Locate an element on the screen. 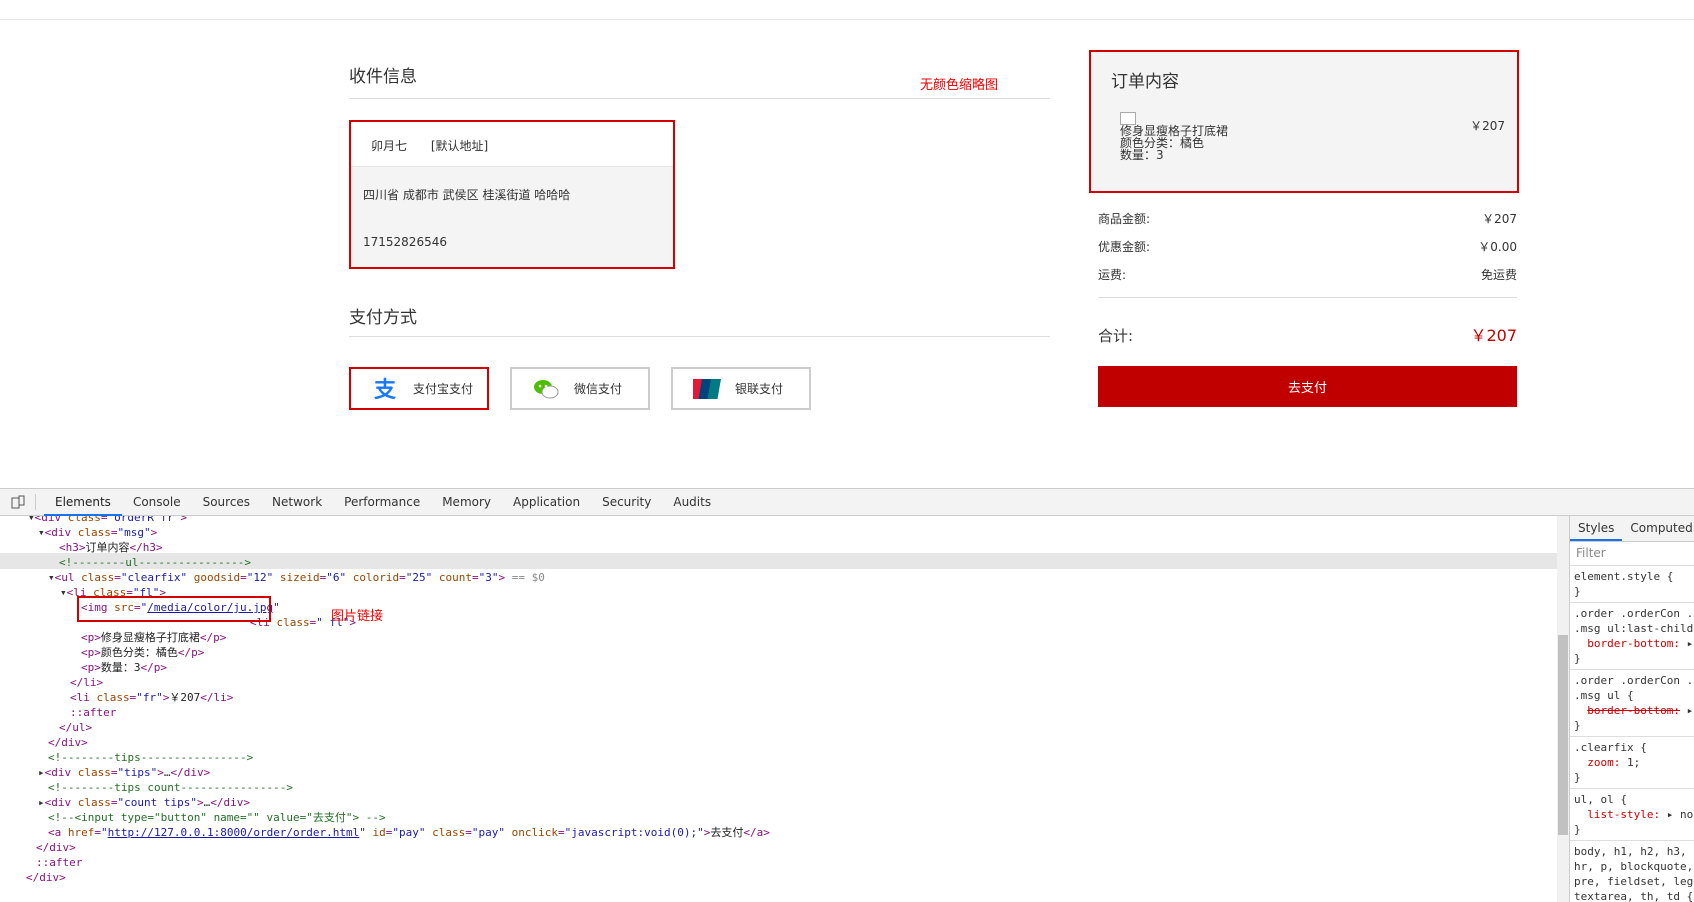 This screenshot has width=1694, height=902. discount-amount-label: 优惠金额: is located at coordinates (1124, 247).